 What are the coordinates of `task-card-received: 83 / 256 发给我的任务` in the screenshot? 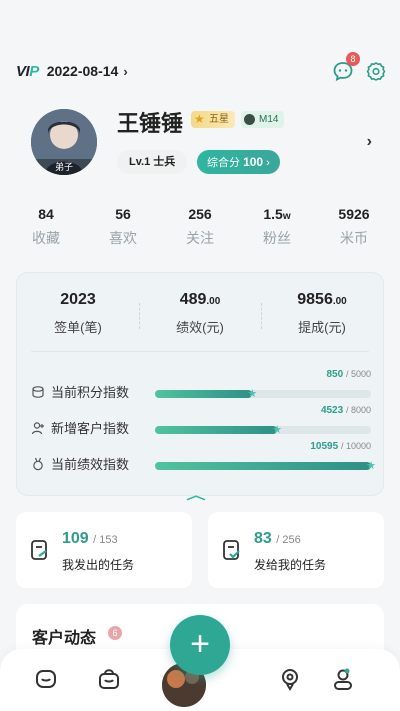 It's located at (296, 550).